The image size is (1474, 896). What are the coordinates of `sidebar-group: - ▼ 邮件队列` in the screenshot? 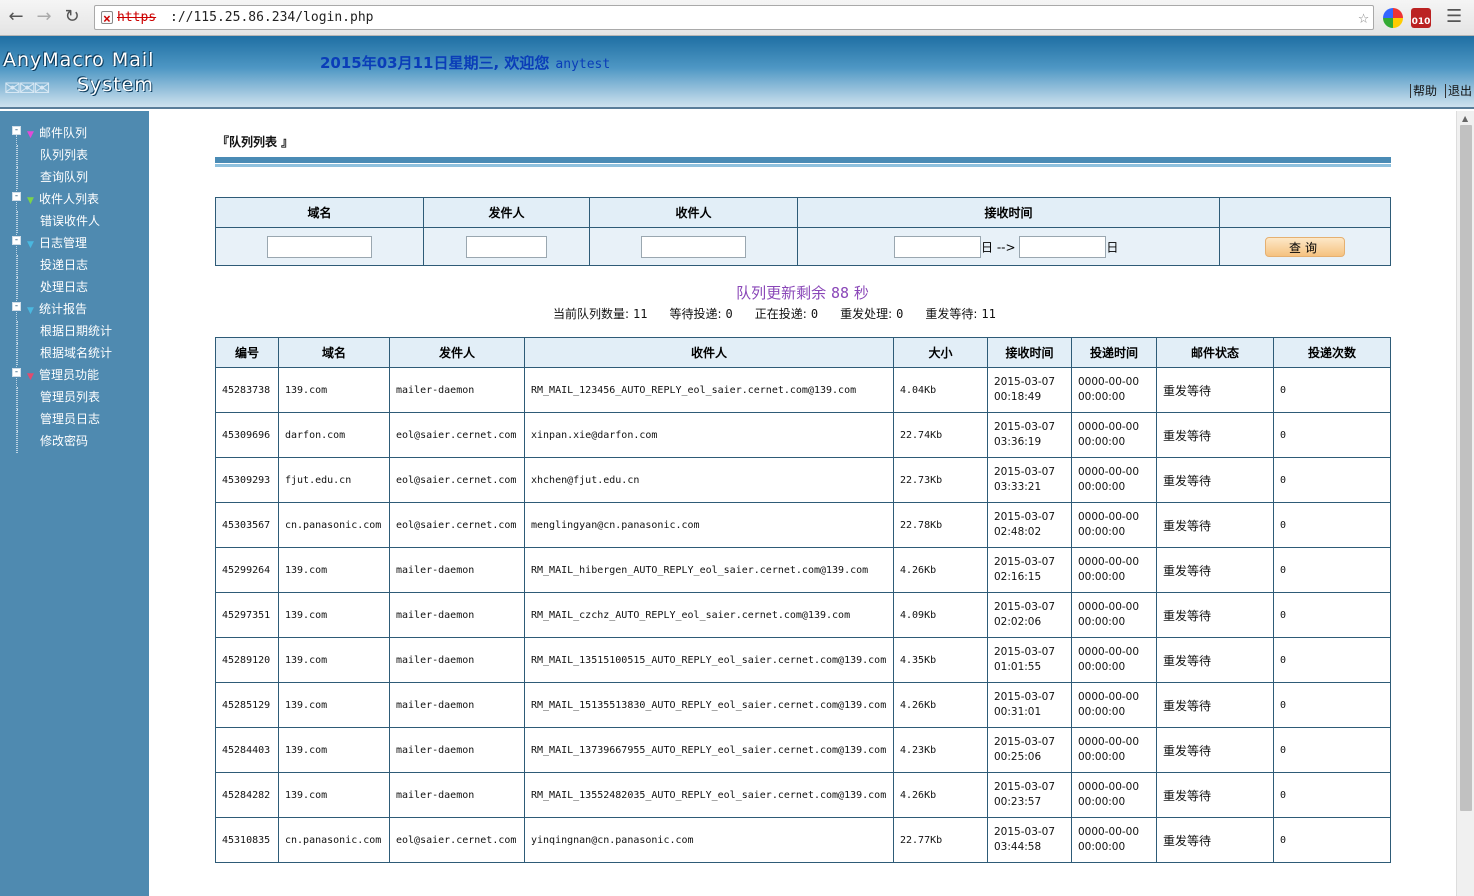 It's located at (61, 134).